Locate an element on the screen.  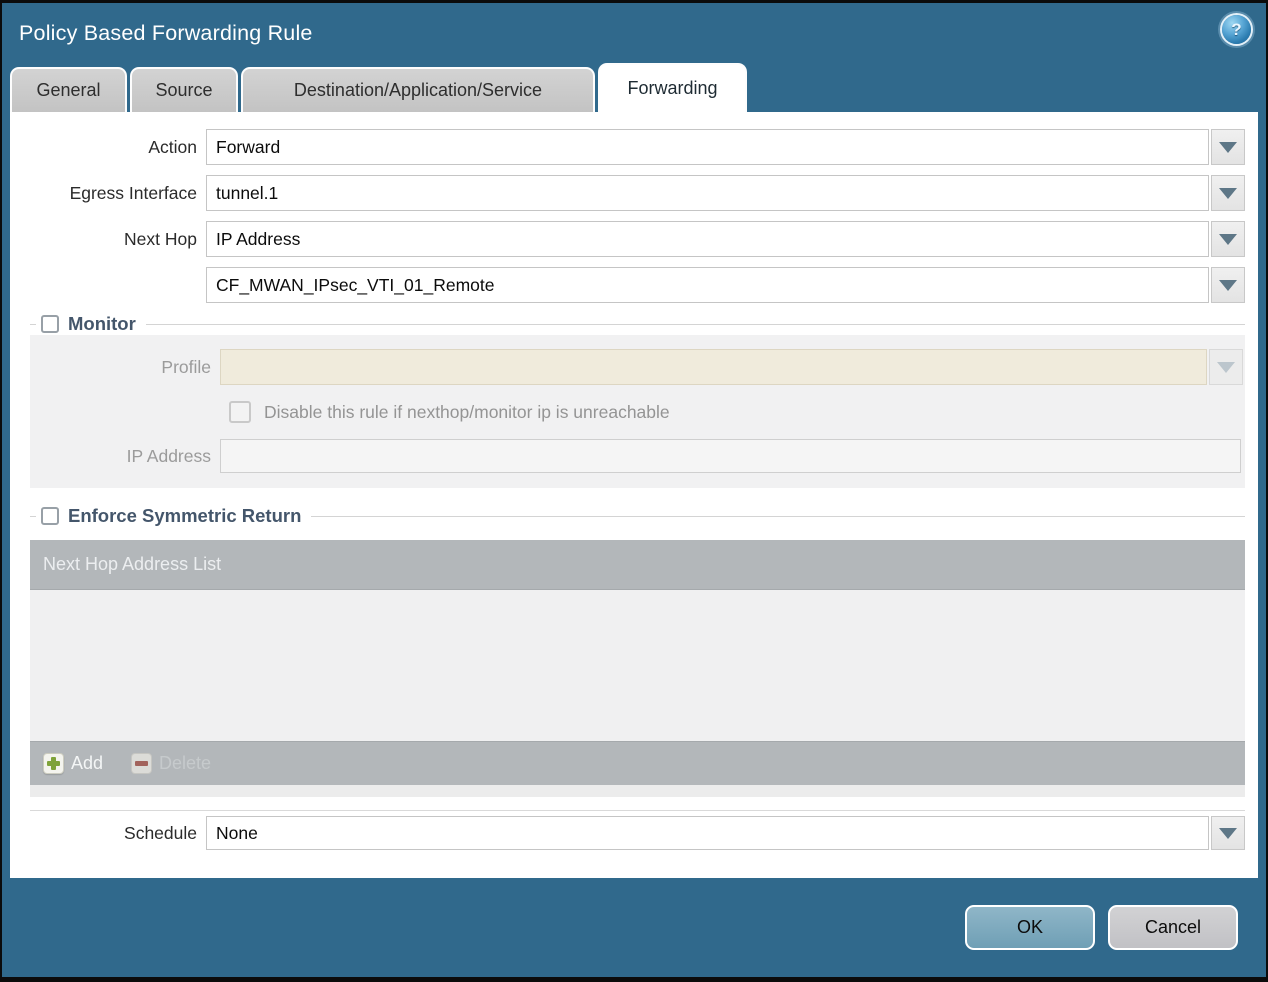
next-hop-row: Next Hop IP Address is located at coordinates (627, 239).